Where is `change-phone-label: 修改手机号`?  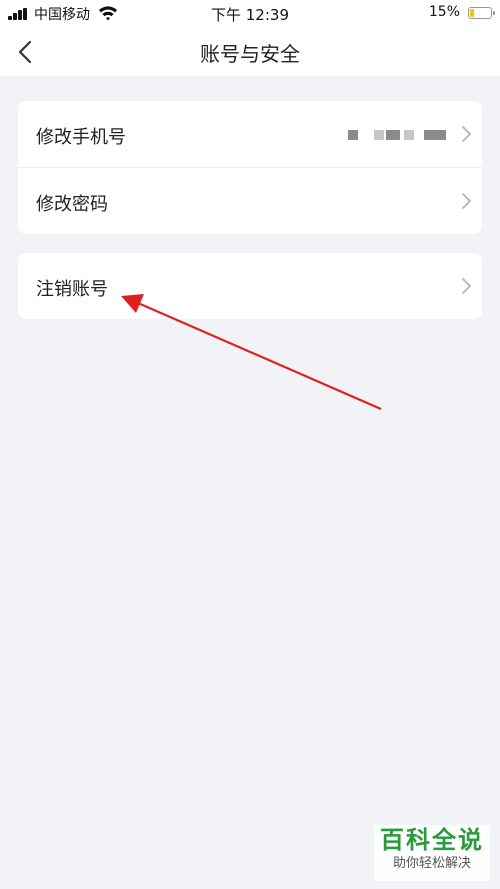
change-phone-label: 修改手机号 is located at coordinates (81, 137).